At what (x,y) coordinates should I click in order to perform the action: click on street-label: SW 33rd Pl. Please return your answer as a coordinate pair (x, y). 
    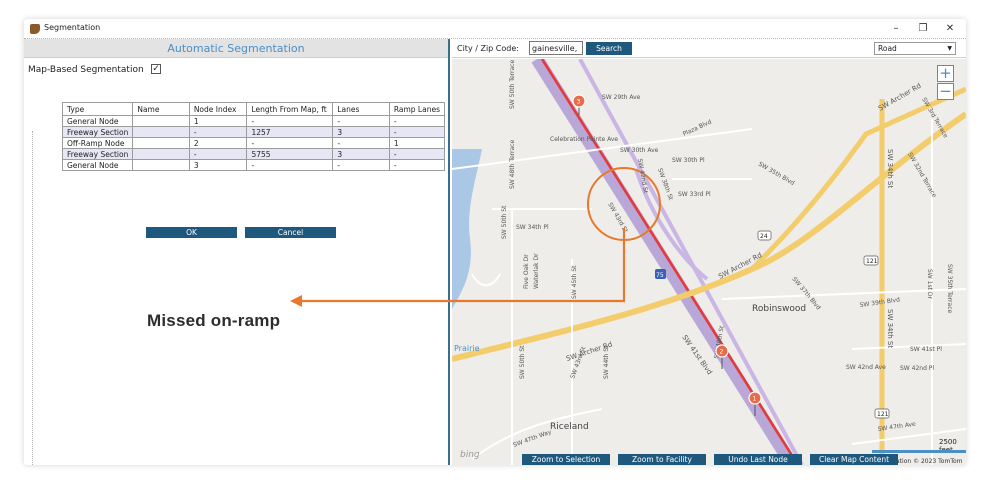
    Looking at the image, I should click on (694, 194).